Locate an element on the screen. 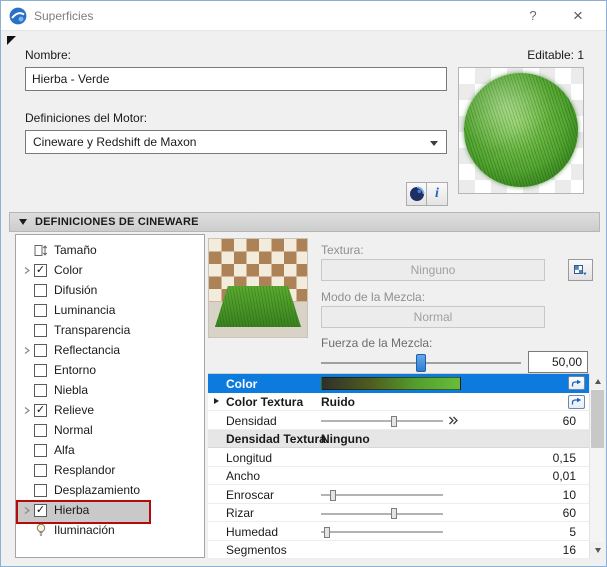 Image resolution: width=607 pixels, height=567 pixels. prop-row-longitud: Longitud 0,15 is located at coordinates (398, 457).